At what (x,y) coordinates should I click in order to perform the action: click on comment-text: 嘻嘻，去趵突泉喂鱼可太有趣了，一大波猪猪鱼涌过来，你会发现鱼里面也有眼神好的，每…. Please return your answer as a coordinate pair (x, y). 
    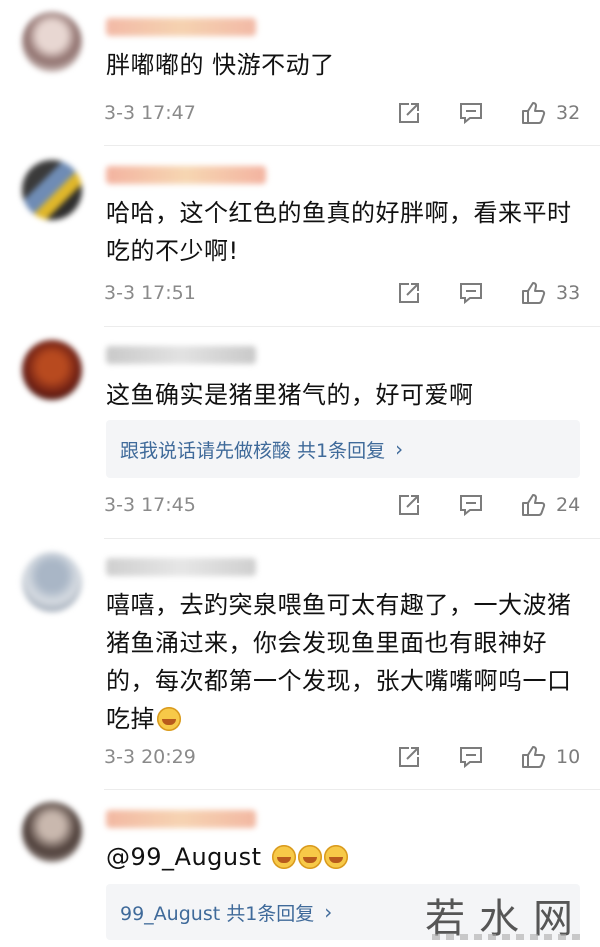
    Looking at the image, I should click on (345, 662).